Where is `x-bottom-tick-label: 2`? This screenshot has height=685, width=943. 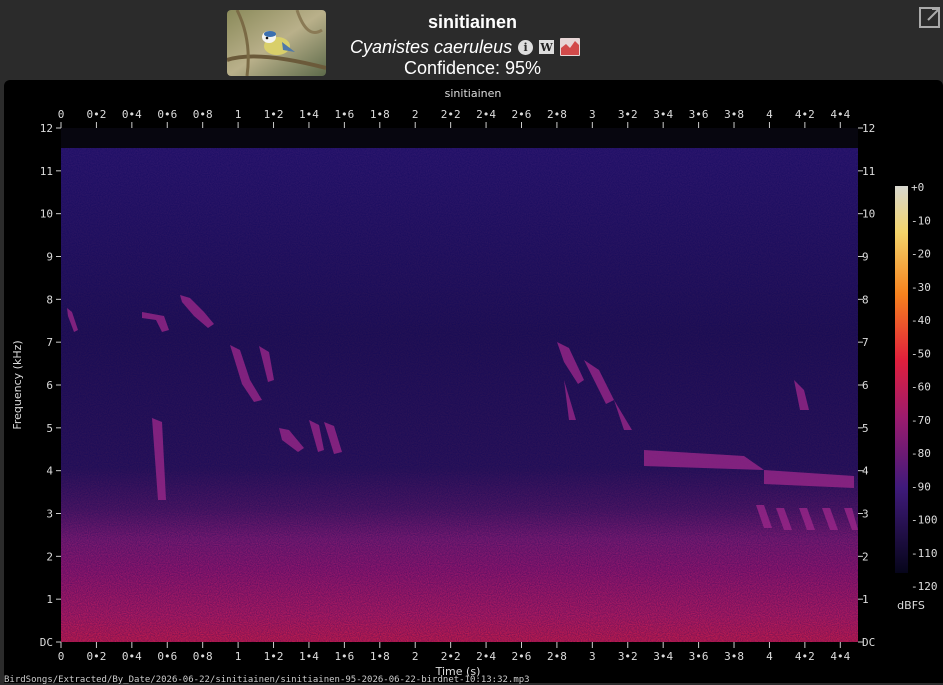 x-bottom-tick-label: 2 is located at coordinates (415, 656).